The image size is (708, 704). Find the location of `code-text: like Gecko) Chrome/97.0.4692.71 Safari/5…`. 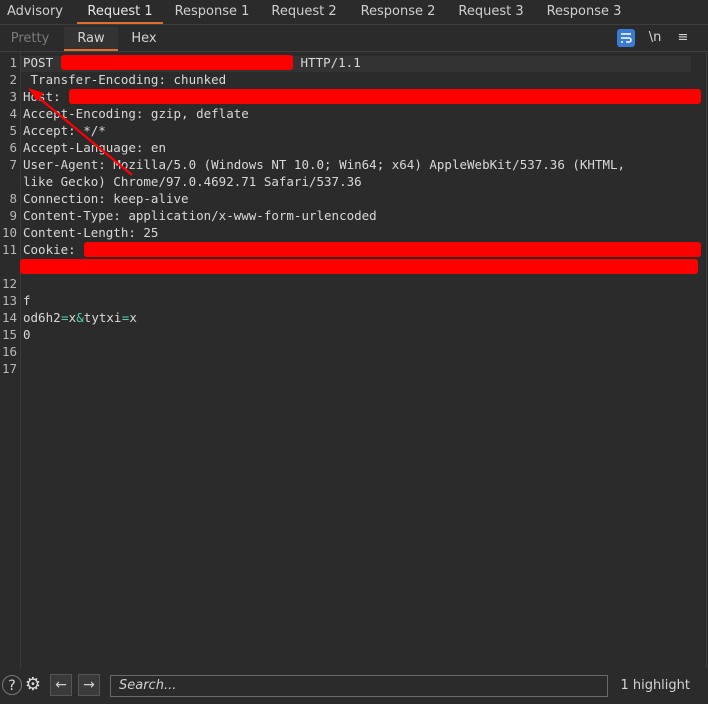

code-text: like Gecko) Chrome/97.0.4692.71 Safari/5… is located at coordinates (192, 181).